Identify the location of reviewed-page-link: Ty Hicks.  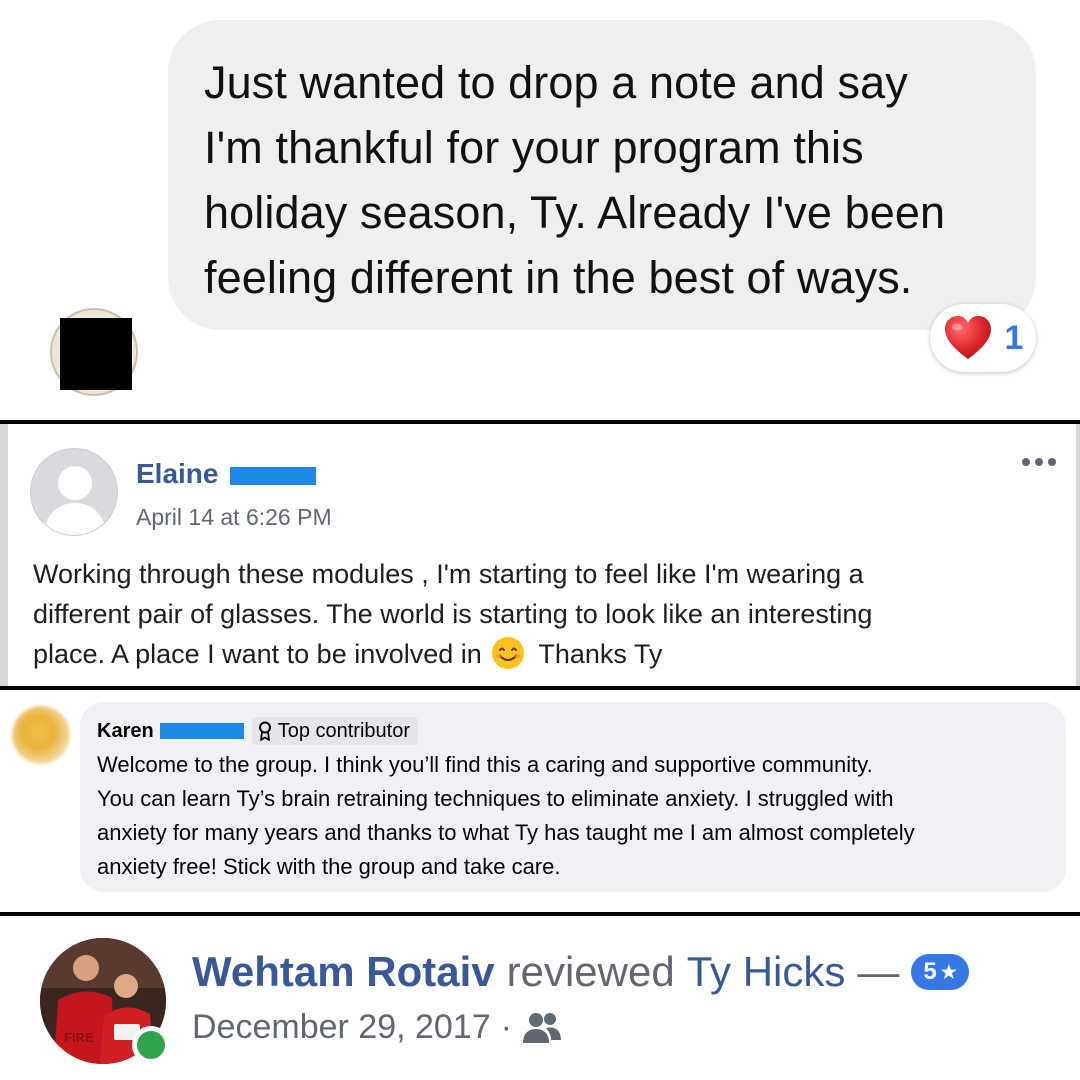
(766, 972).